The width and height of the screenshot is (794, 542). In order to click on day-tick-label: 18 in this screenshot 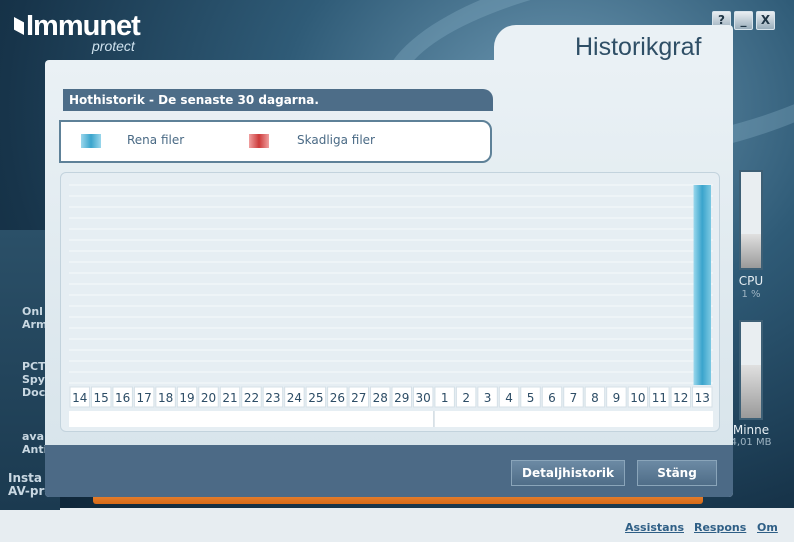, I will do `click(165, 398)`.